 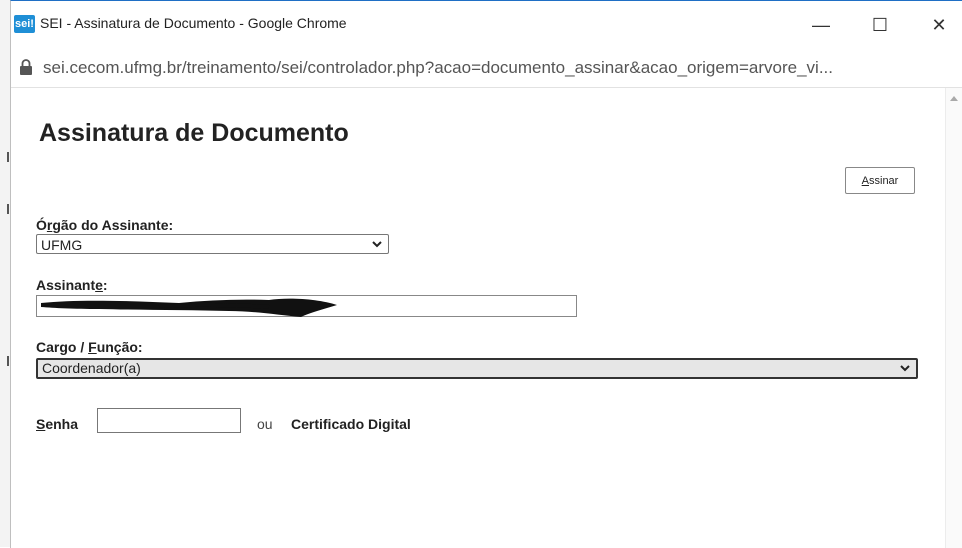 I want to click on sei-app-icon: sei!, so click(x=24, y=24).